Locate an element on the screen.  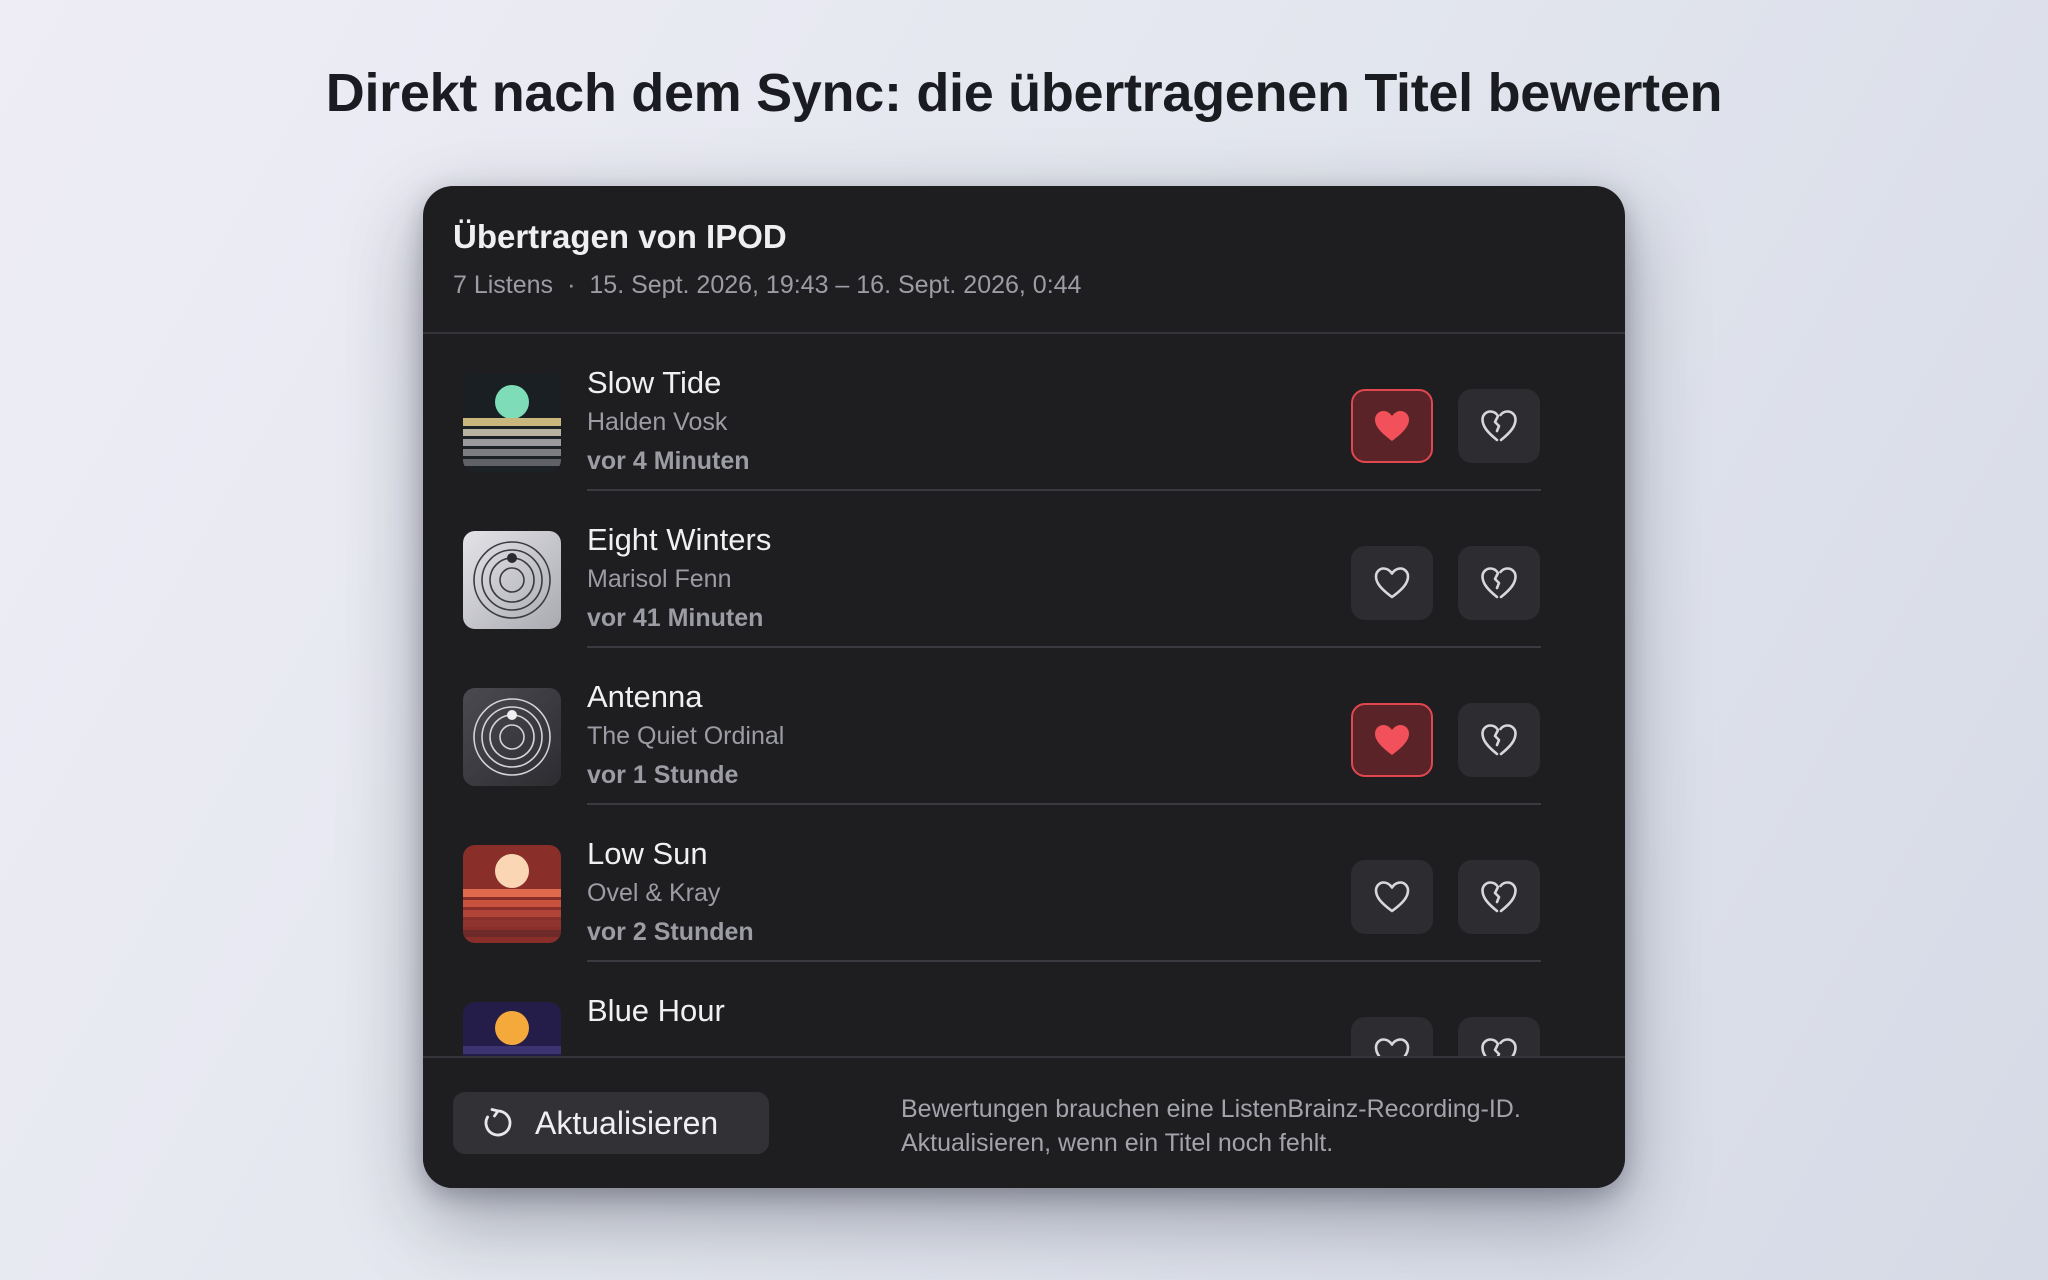
listen-count: 7 Listens is located at coordinates (503, 285).